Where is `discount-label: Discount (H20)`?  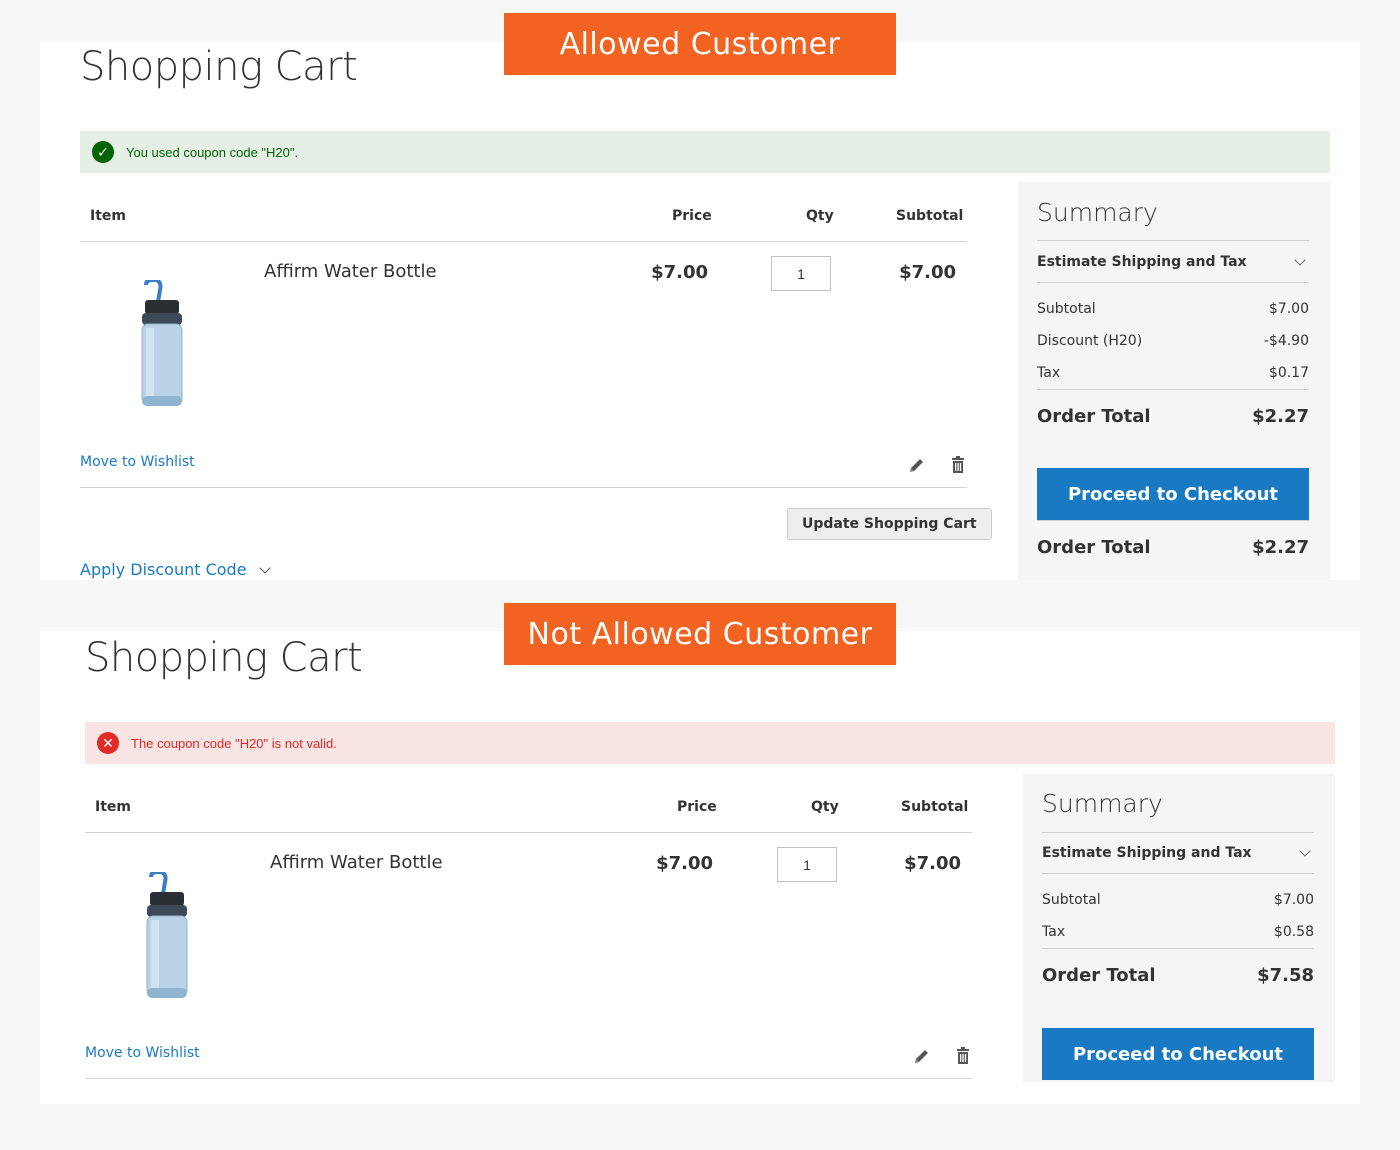 discount-label: Discount (H20) is located at coordinates (1090, 341).